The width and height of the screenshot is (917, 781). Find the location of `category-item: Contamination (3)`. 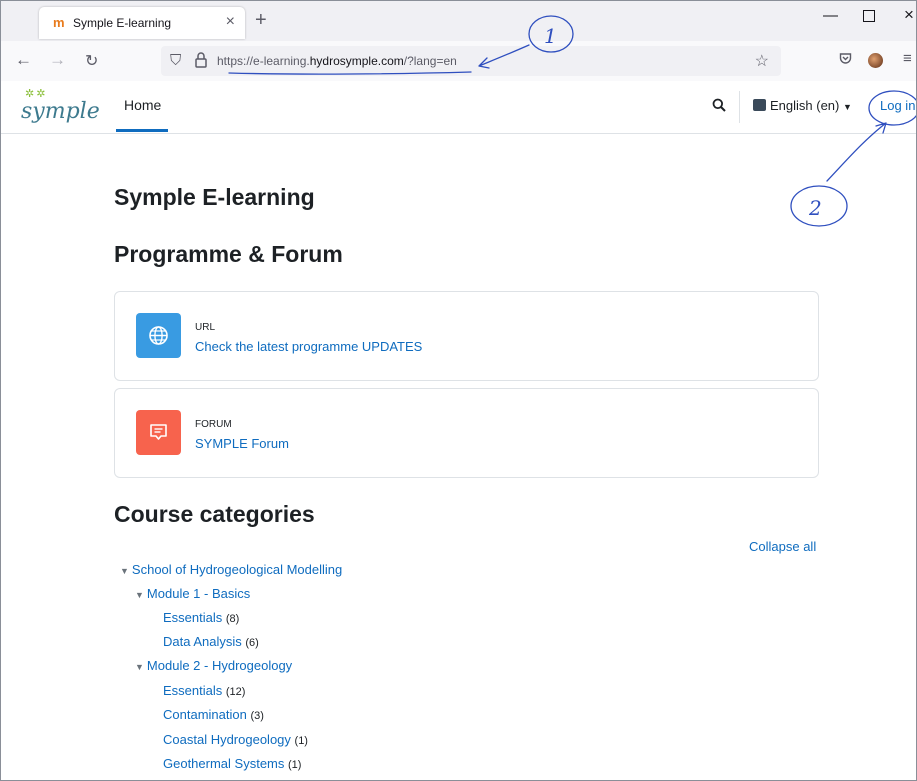

category-item: Contamination (3) is located at coordinates (213, 714).